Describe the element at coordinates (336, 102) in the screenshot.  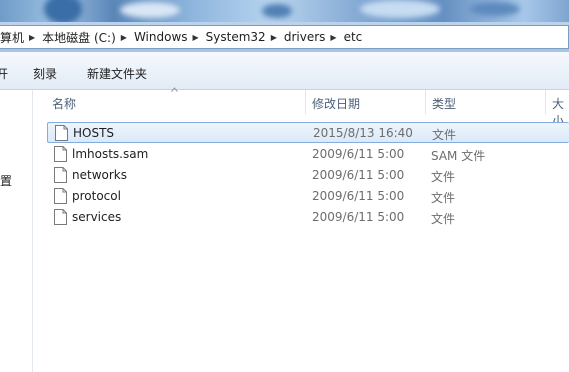
I see `column-header-modified: 修改日期` at that location.